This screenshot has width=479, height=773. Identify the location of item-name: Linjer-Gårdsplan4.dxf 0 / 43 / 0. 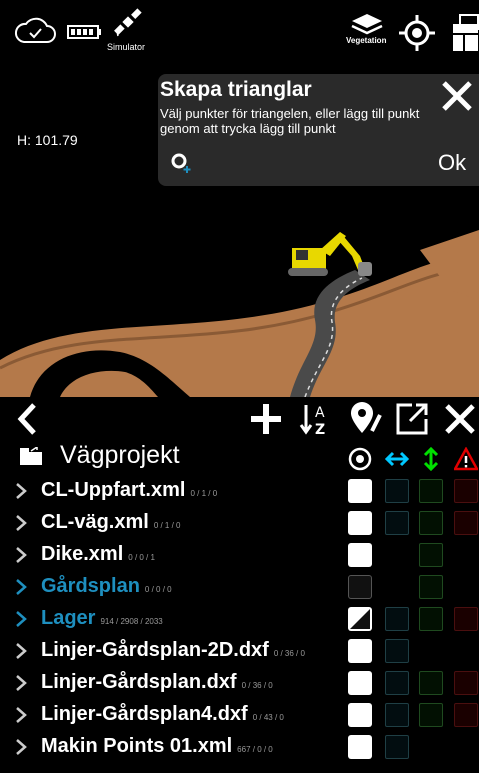
(162, 714).